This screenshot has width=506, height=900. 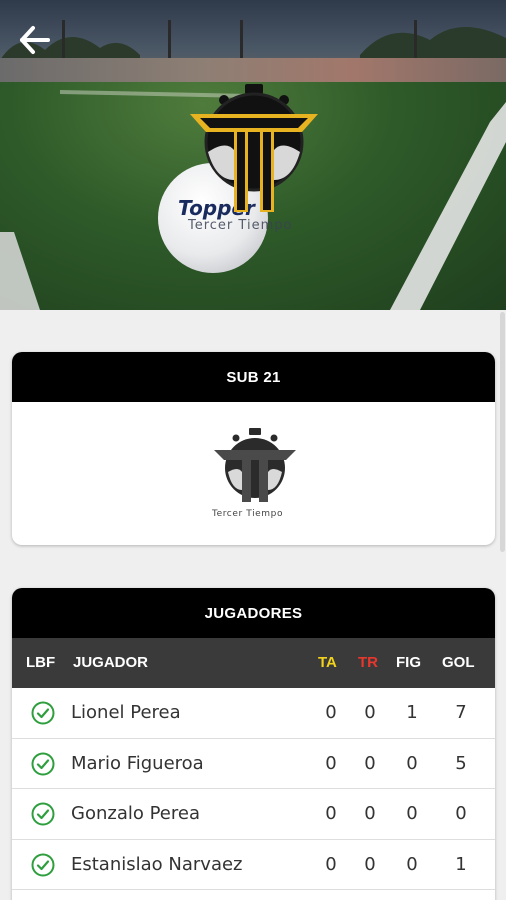 I want to click on player-gol: 7, so click(x=461, y=712).